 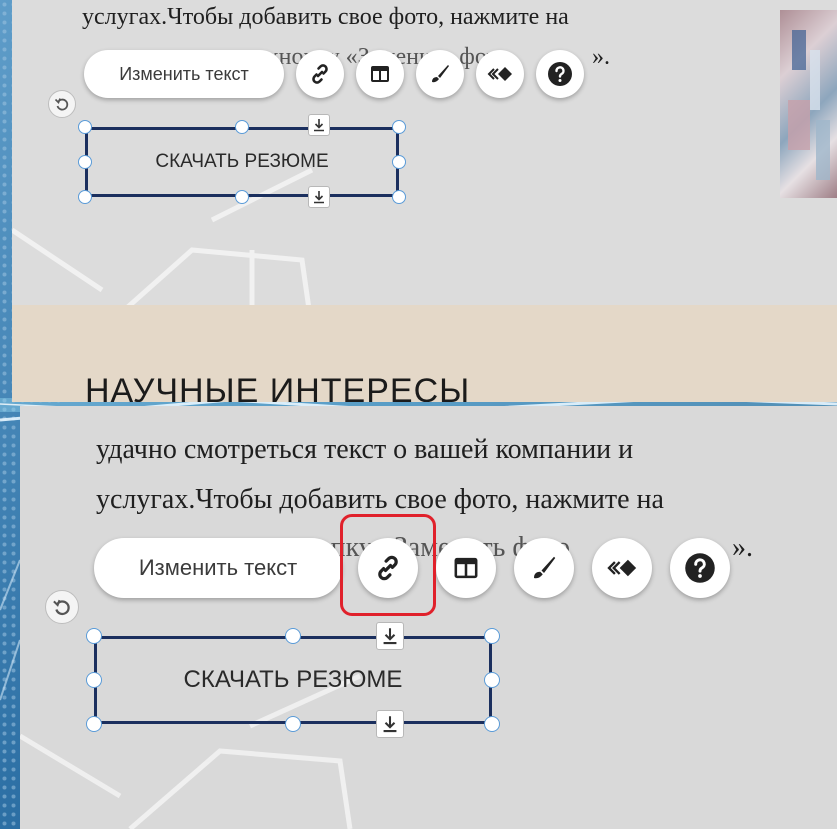 I want to click on photo, so click(x=808, y=104).